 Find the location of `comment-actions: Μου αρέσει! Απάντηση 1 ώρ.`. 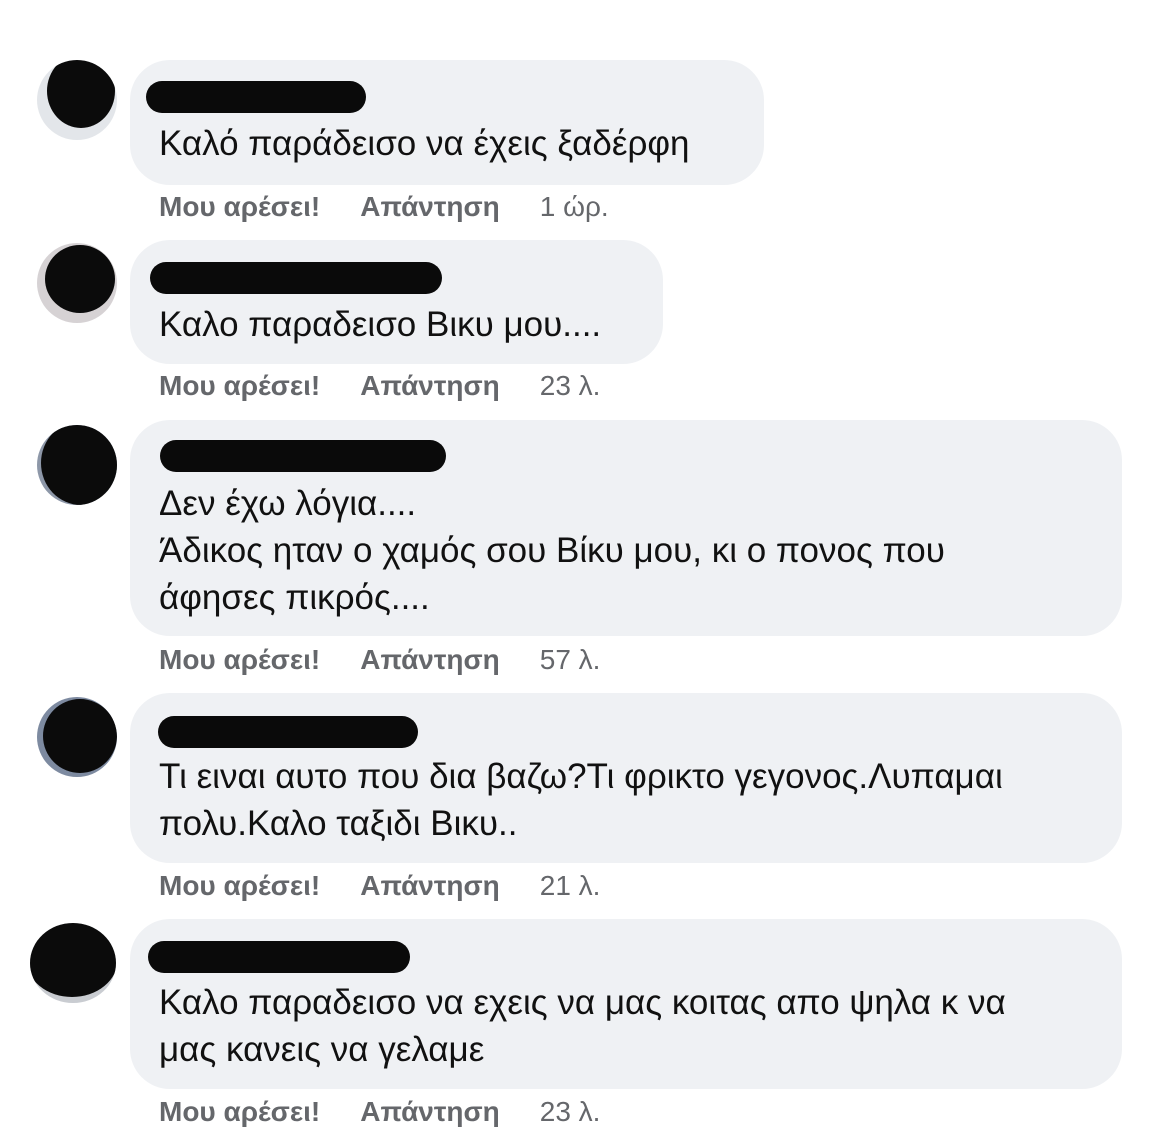

comment-actions: Μου αρέσει! Απάντηση 1 ώρ. is located at coordinates (384, 207).